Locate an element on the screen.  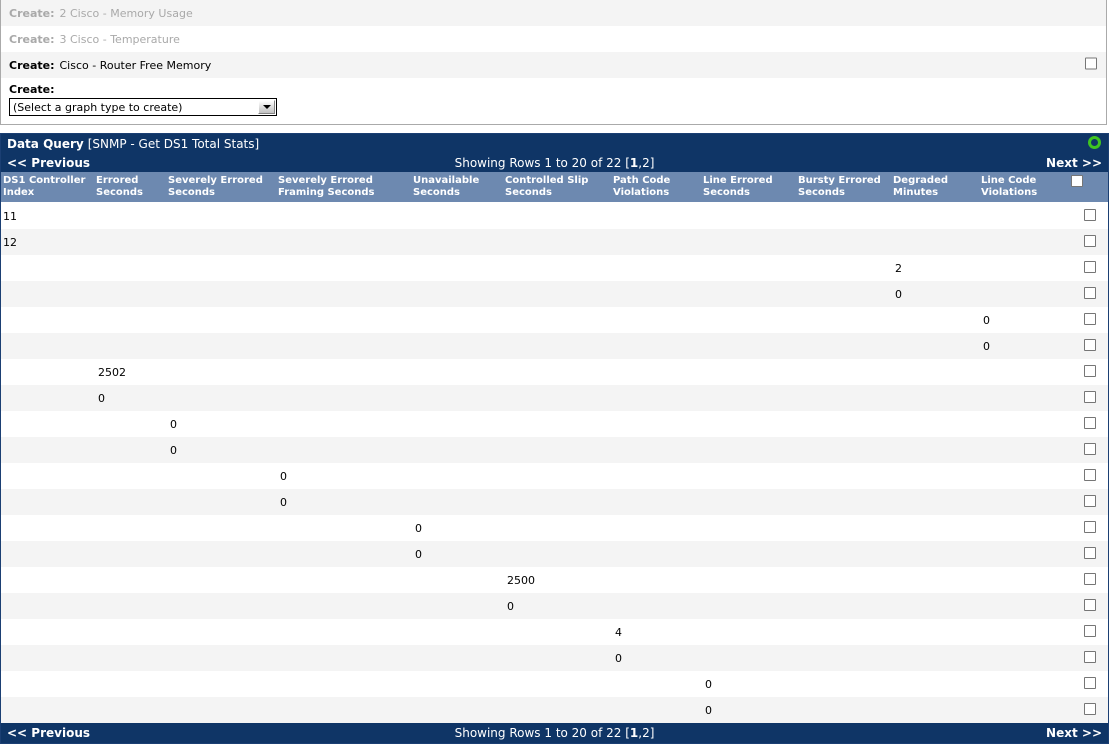
checkbox-select-all-icon is located at coordinates (1077, 181).